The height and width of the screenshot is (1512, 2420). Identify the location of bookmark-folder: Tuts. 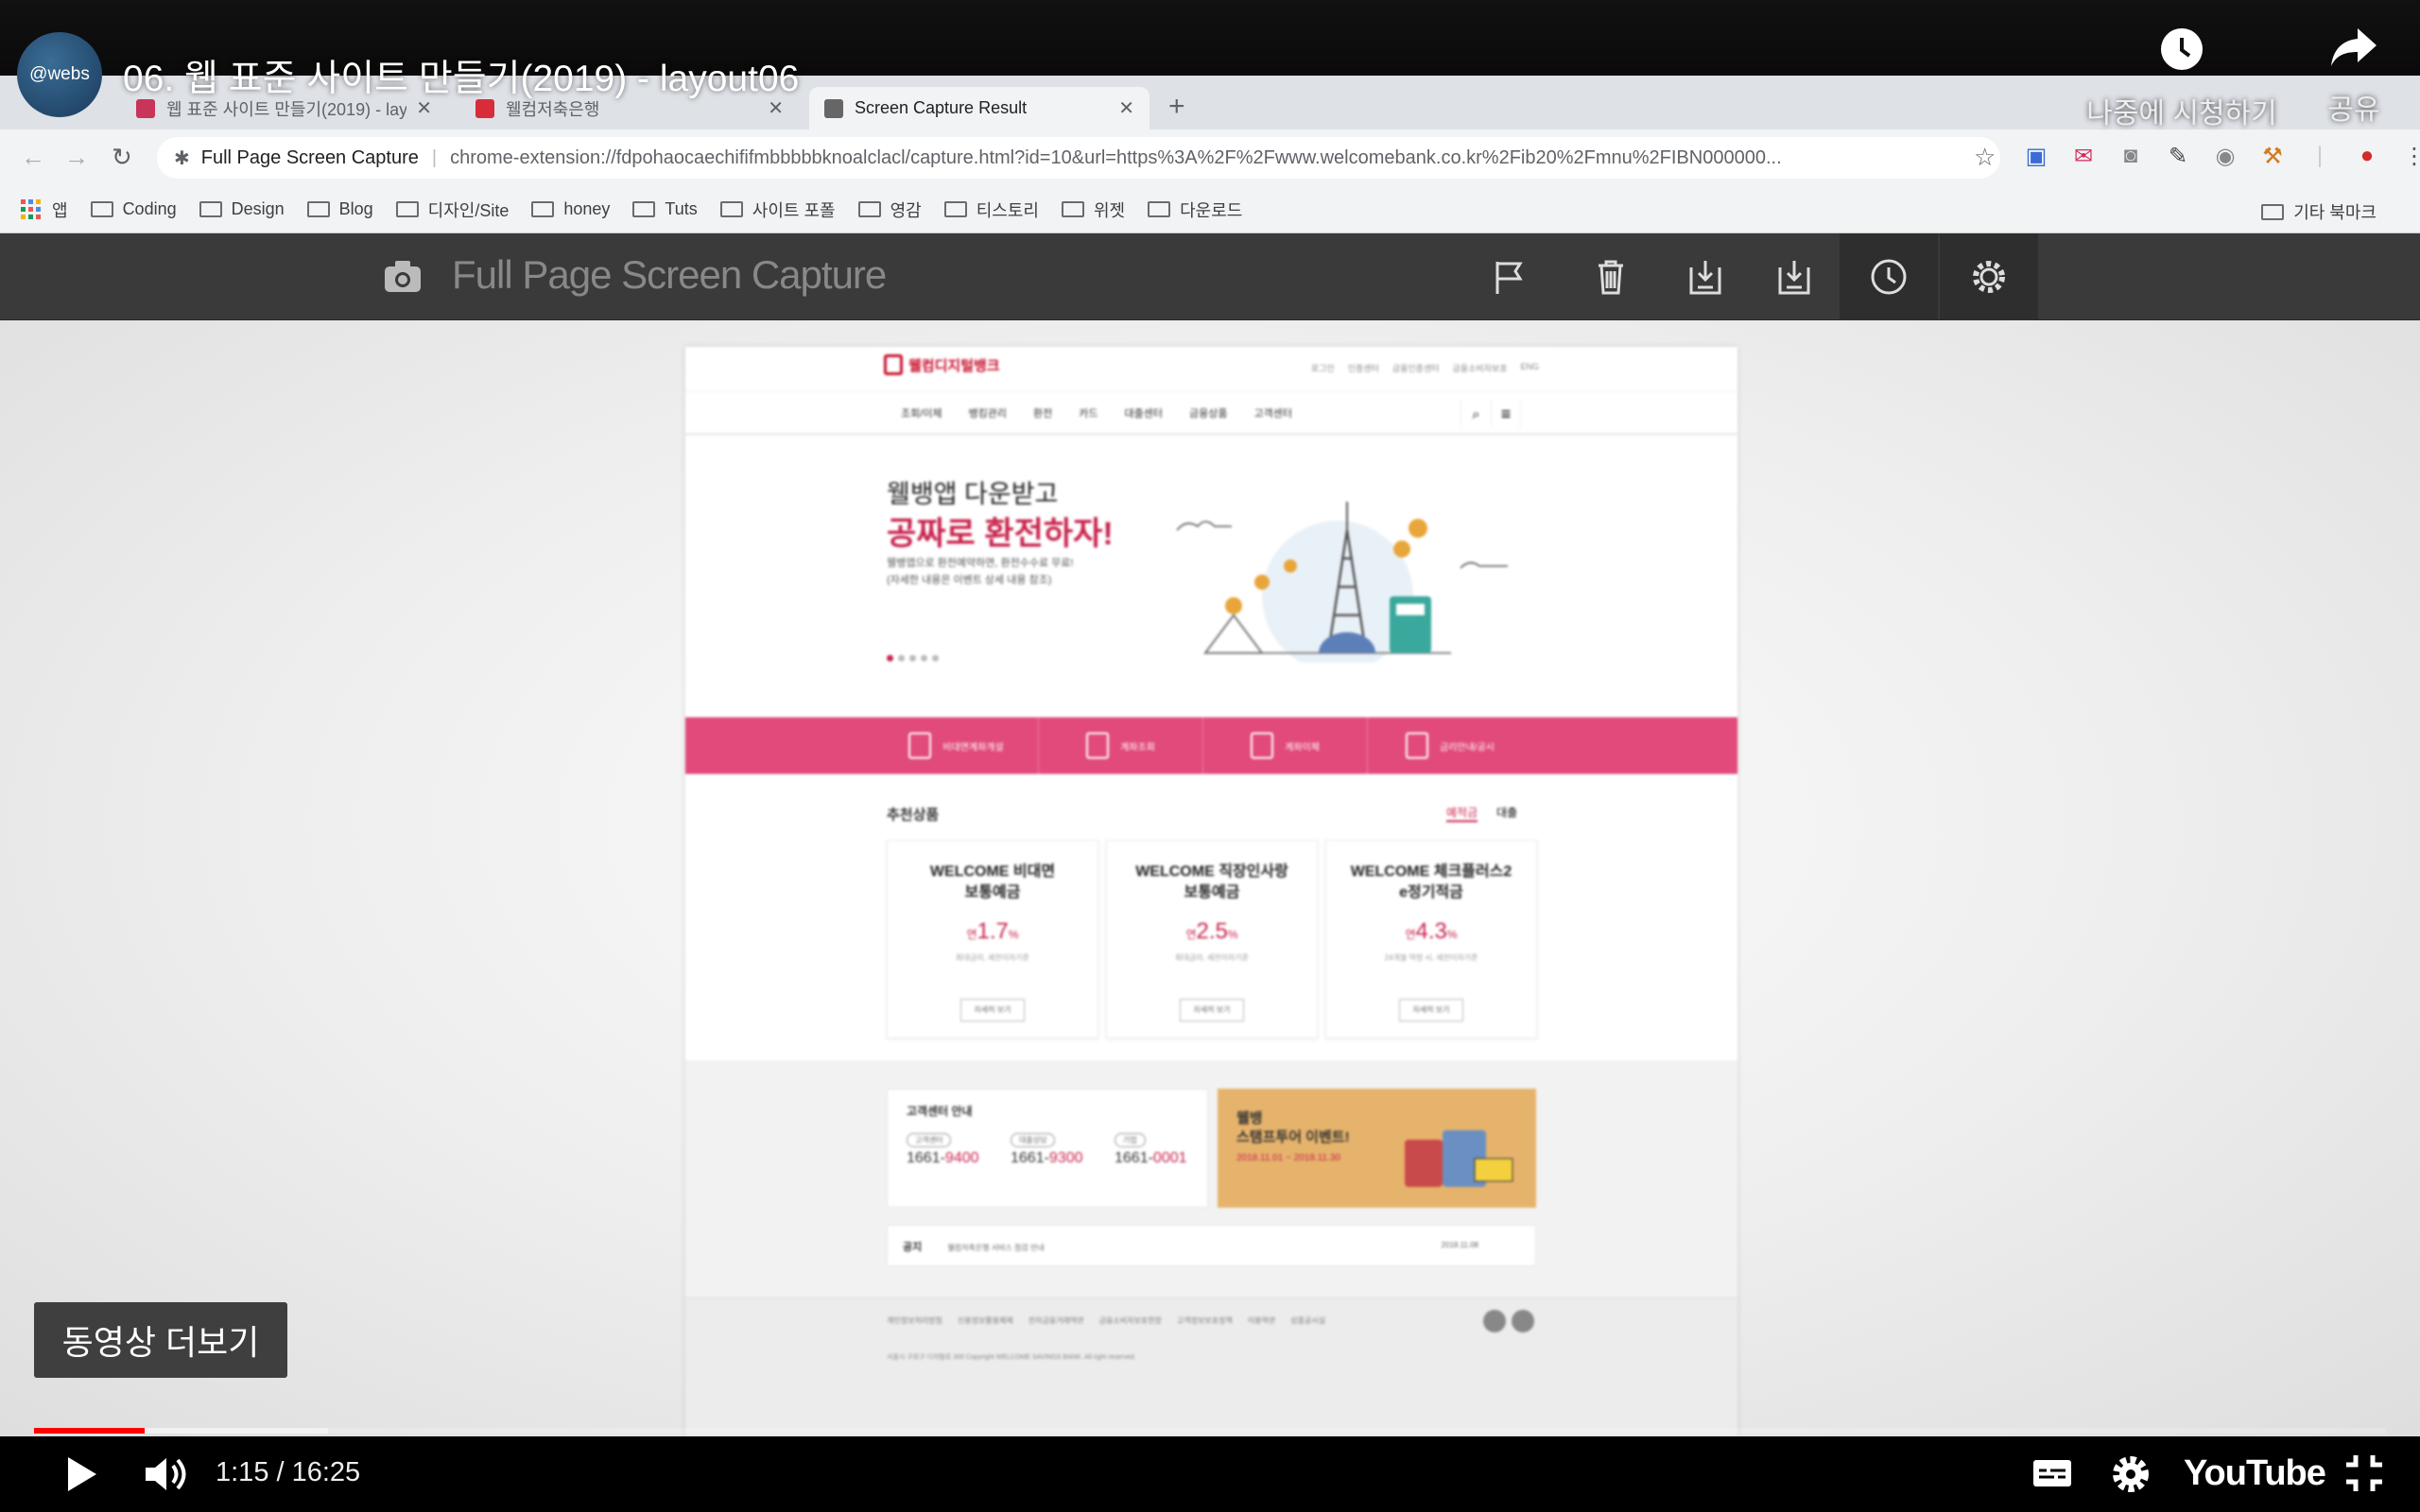
(665, 209).